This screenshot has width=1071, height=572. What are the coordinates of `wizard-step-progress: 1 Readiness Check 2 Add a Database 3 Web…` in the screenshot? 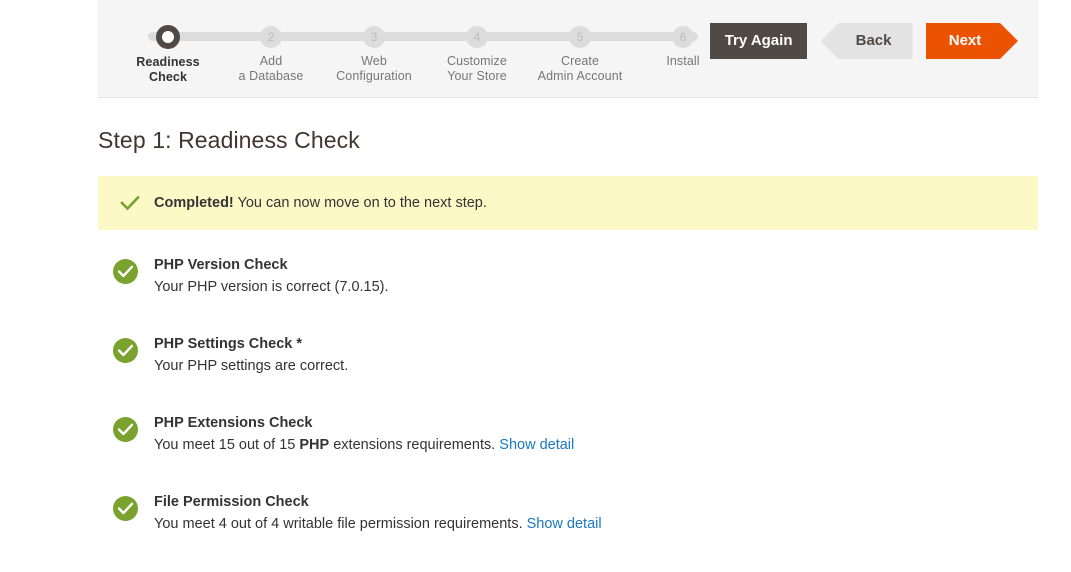 It's located at (423, 50).